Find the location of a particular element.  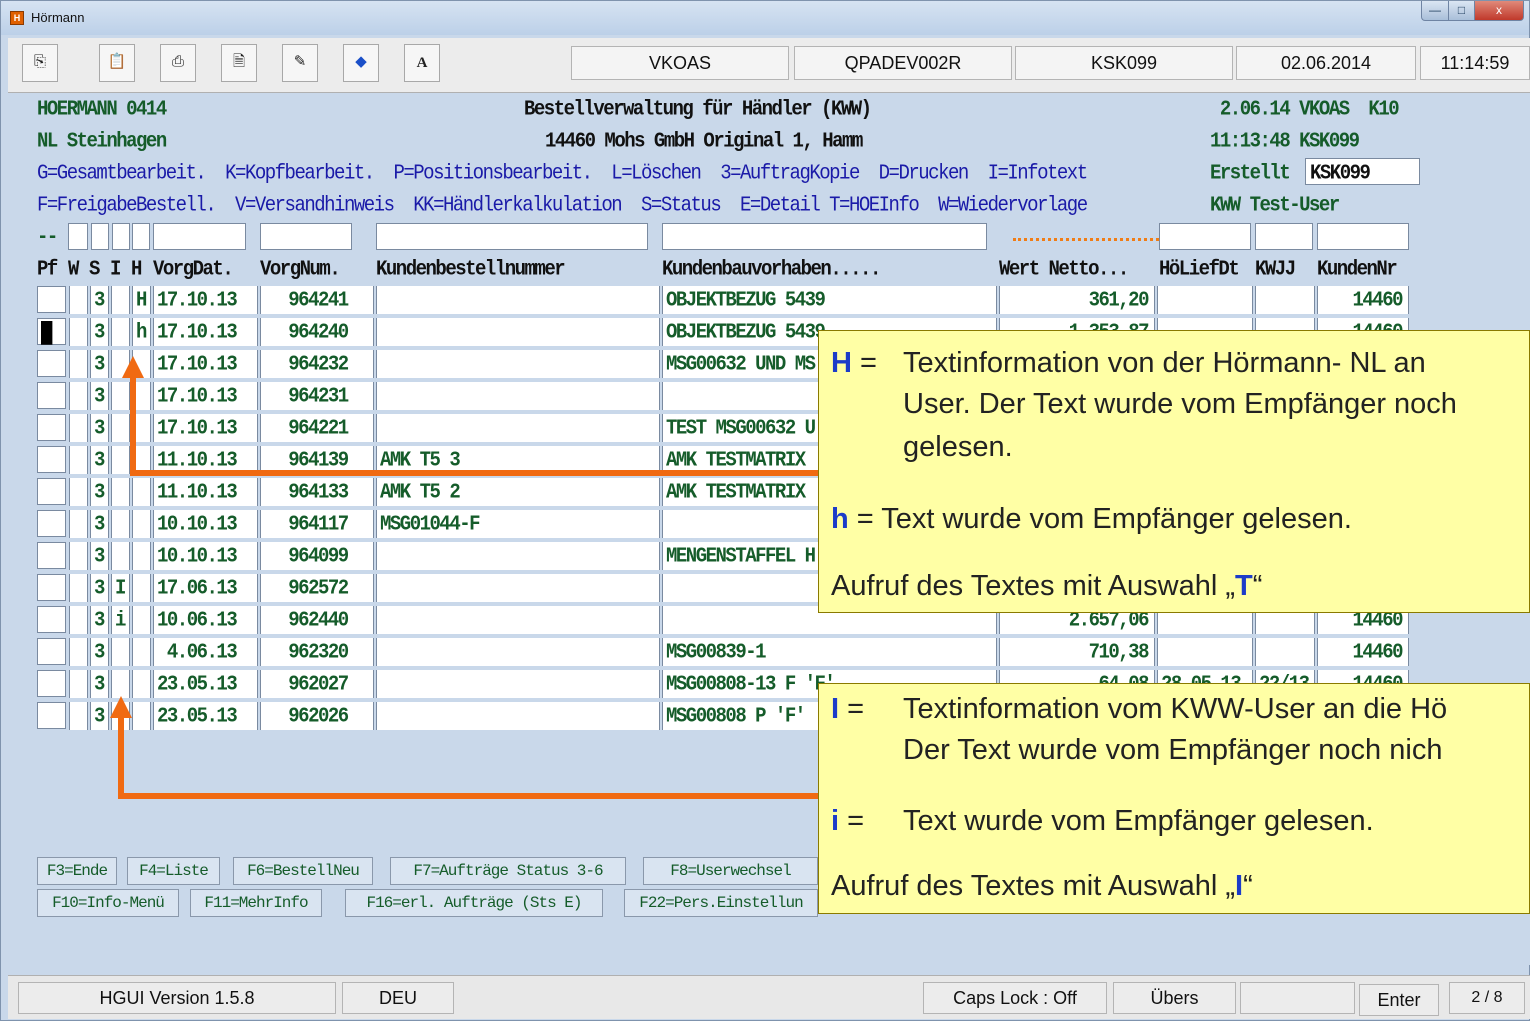

font-icon: A is located at coordinates (422, 63).